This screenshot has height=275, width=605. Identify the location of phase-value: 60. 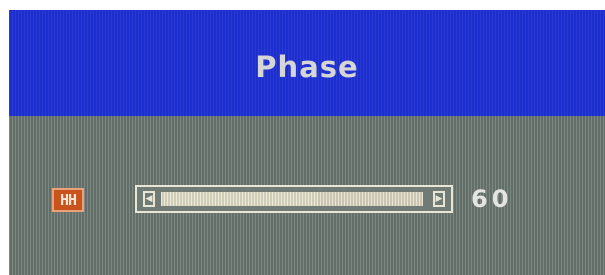
(492, 199).